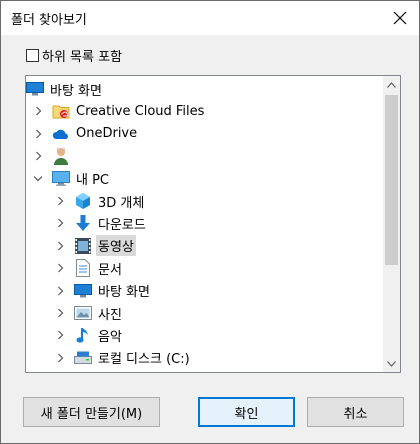 This screenshot has width=420, height=444. I want to click on close-icon, so click(400, 18).